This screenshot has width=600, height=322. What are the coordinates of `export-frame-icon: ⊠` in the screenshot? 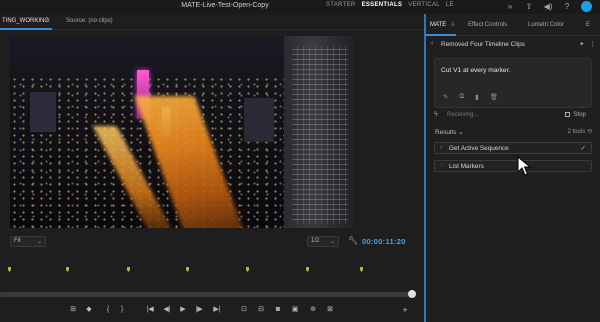 It's located at (330, 310).